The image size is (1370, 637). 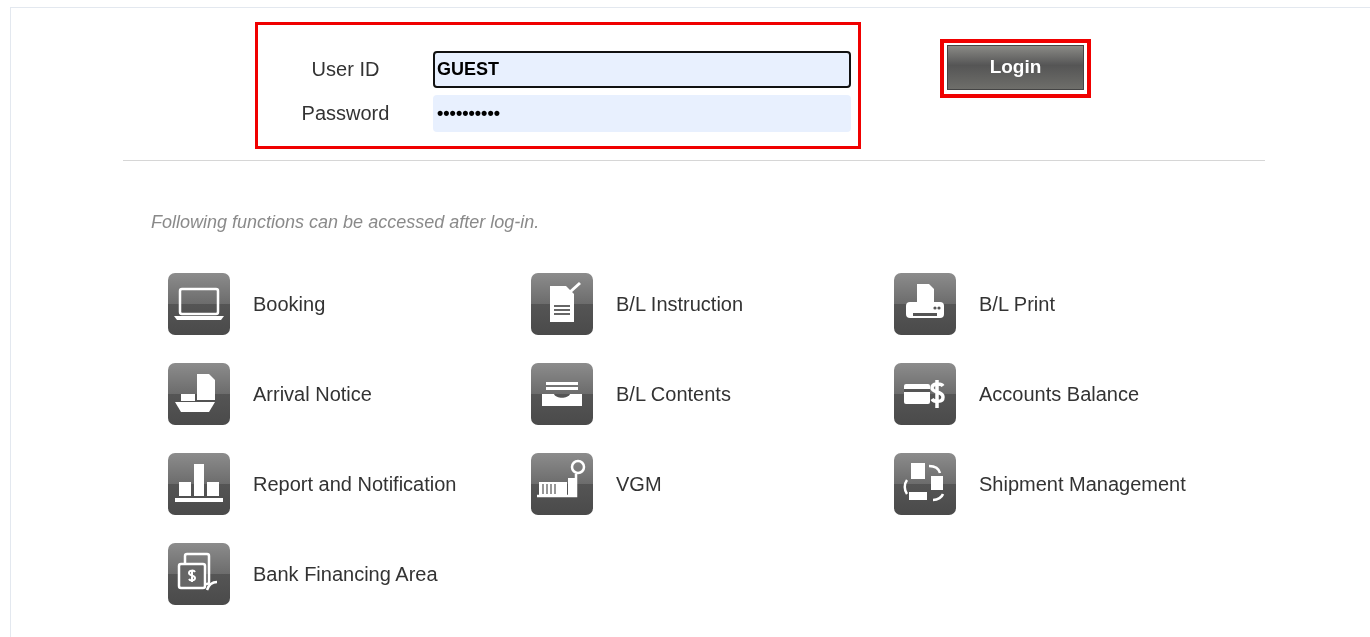 What do you see at coordinates (562, 483) in the screenshot?
I see `container-scale-icon` at bounding box center [562, 483].